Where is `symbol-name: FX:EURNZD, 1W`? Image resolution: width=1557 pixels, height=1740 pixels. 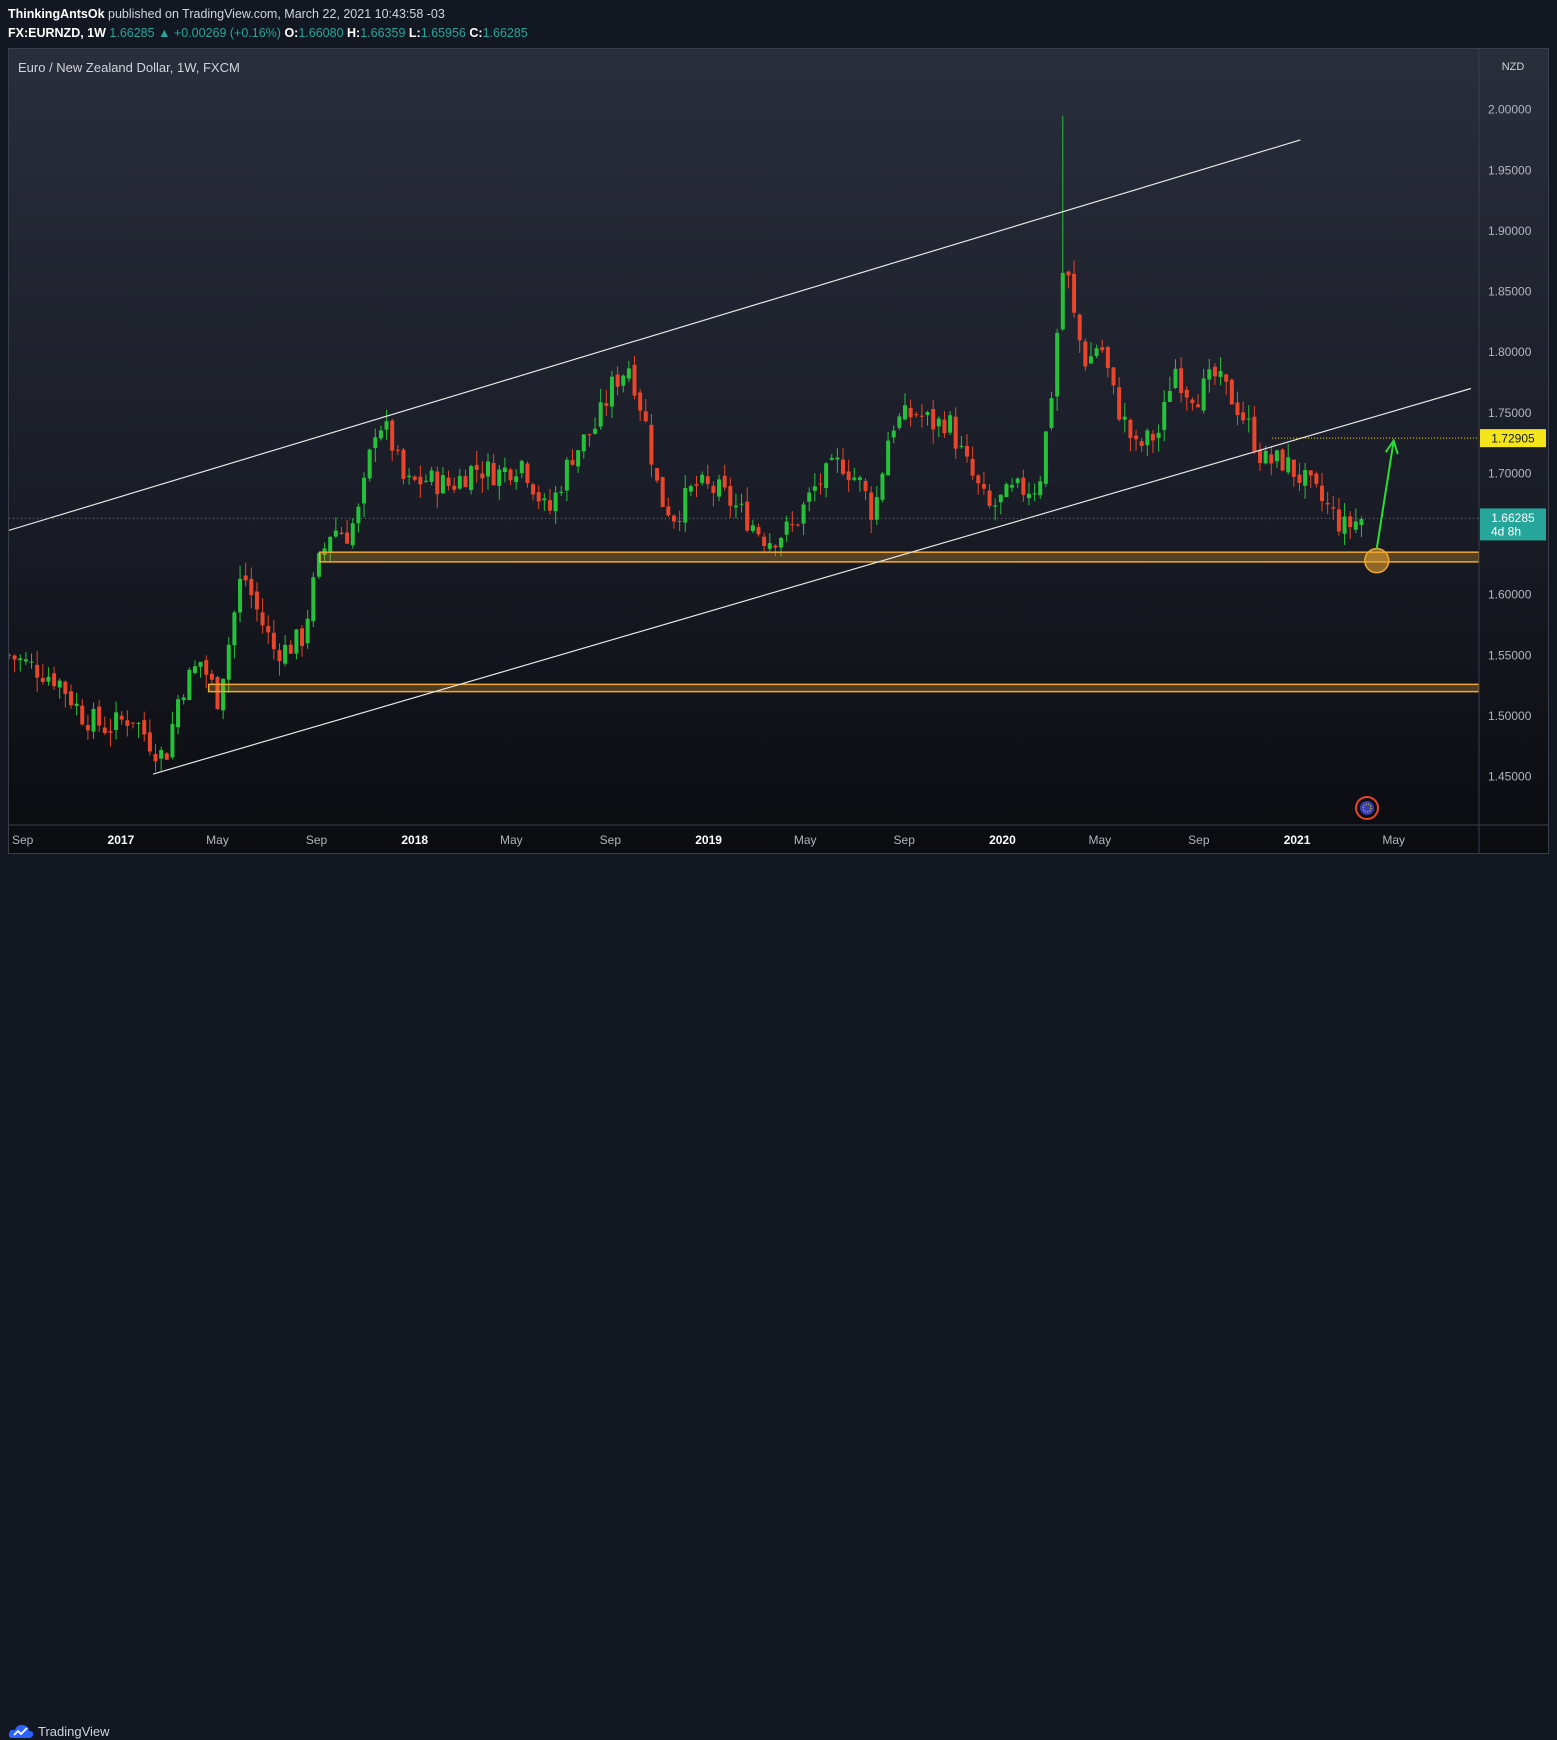
symbol-name: FX:EURNZD, 1W is located at coordinates (57, 33).